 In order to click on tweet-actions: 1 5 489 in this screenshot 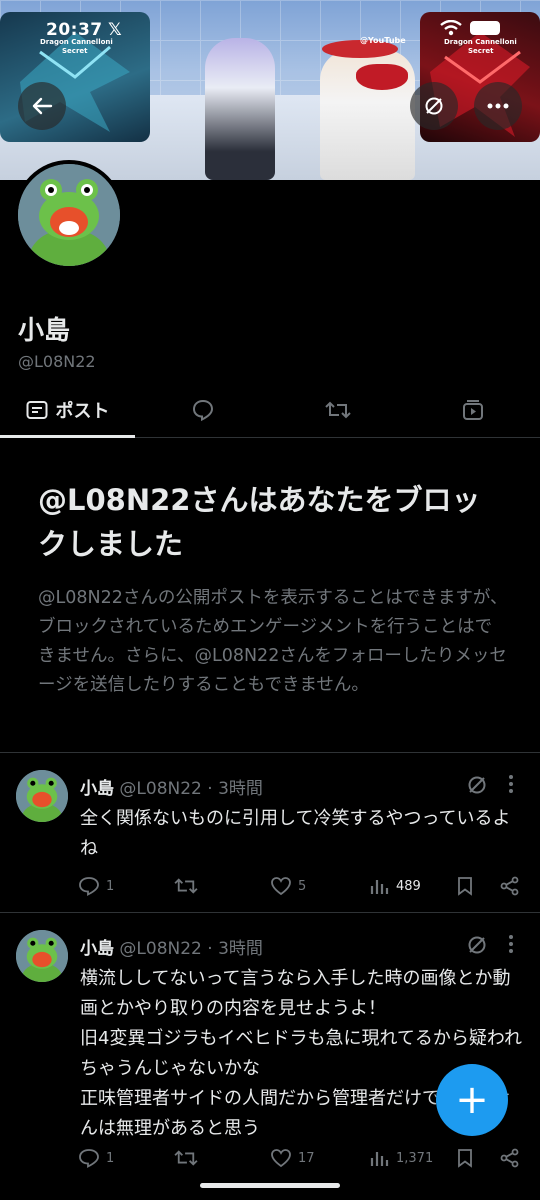, I will do `click(303, 888)`.